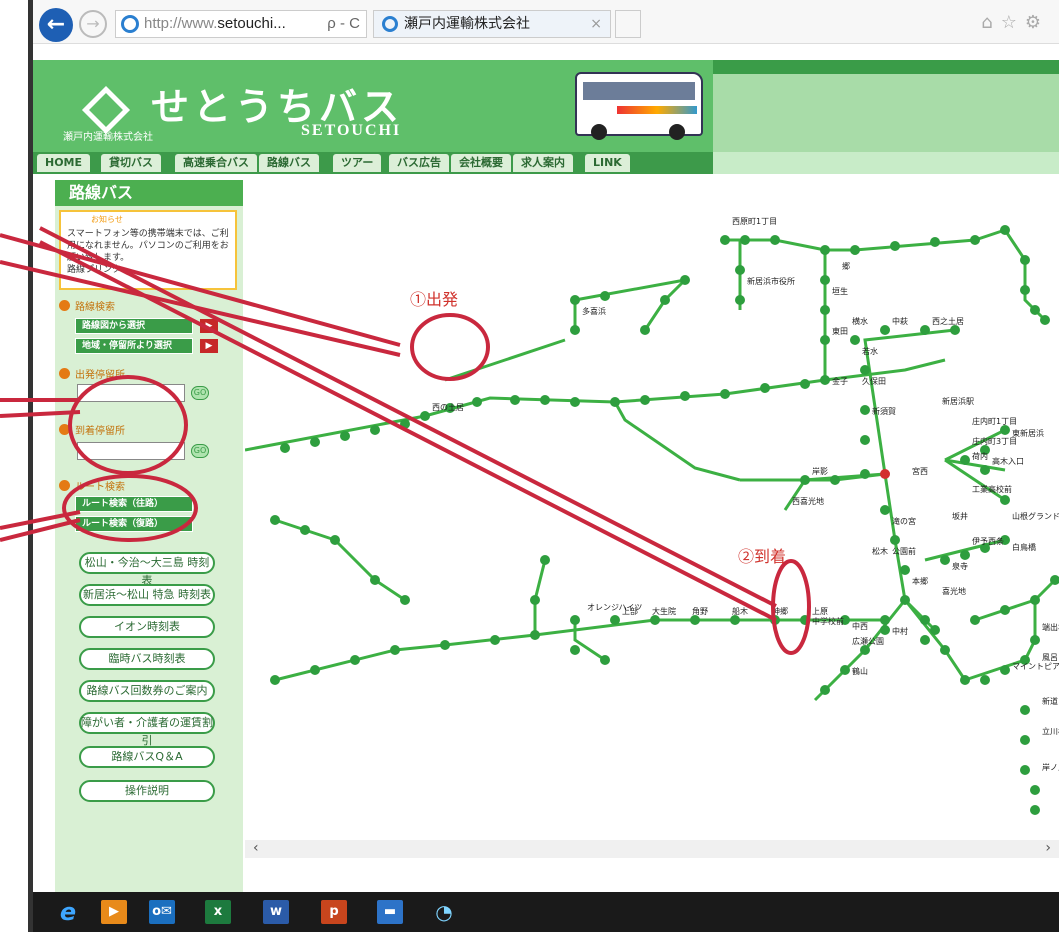 The height and width of the screenshot is (932, 1059). What do you see at coordinates (628, 24) in the screenshot?
I see `new-tab-button` at bounding box center [628, 24].